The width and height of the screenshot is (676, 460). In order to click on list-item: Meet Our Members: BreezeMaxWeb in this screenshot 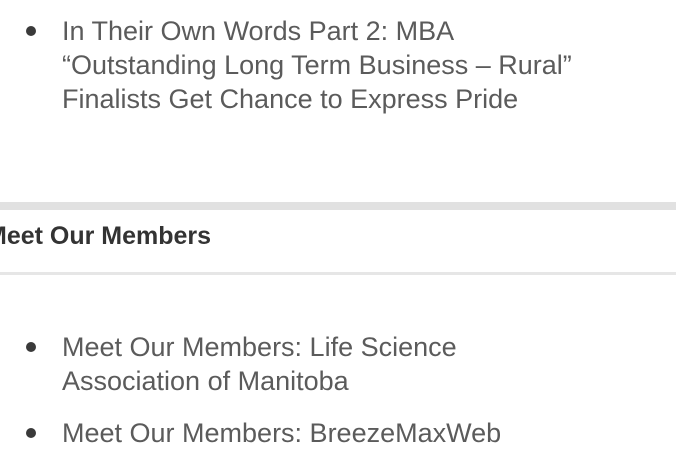, I will do `click(291, 433)`.